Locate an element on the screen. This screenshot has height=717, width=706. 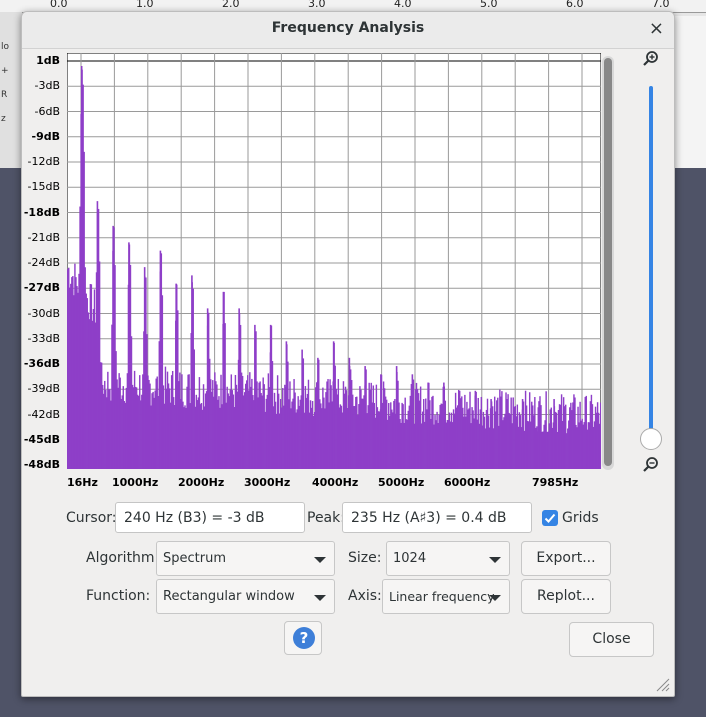
x-tick-label: 2000Hz is located at coordinates (201, 482).